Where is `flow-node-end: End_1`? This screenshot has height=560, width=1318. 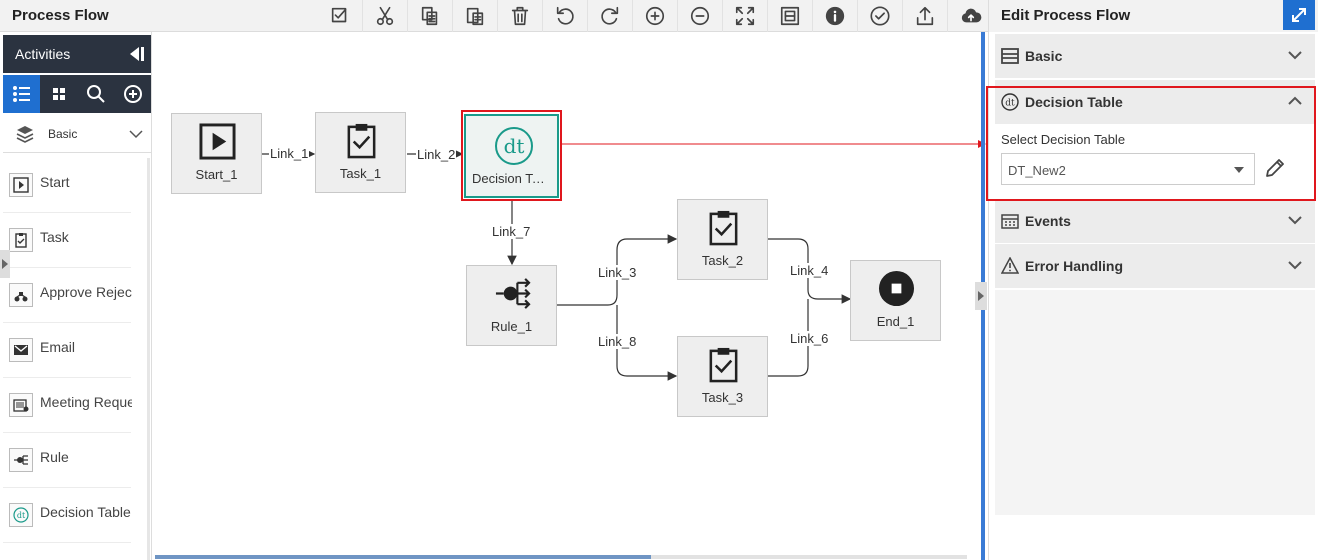
flow-node-end: End_1 is located at coordinates (895, 300).